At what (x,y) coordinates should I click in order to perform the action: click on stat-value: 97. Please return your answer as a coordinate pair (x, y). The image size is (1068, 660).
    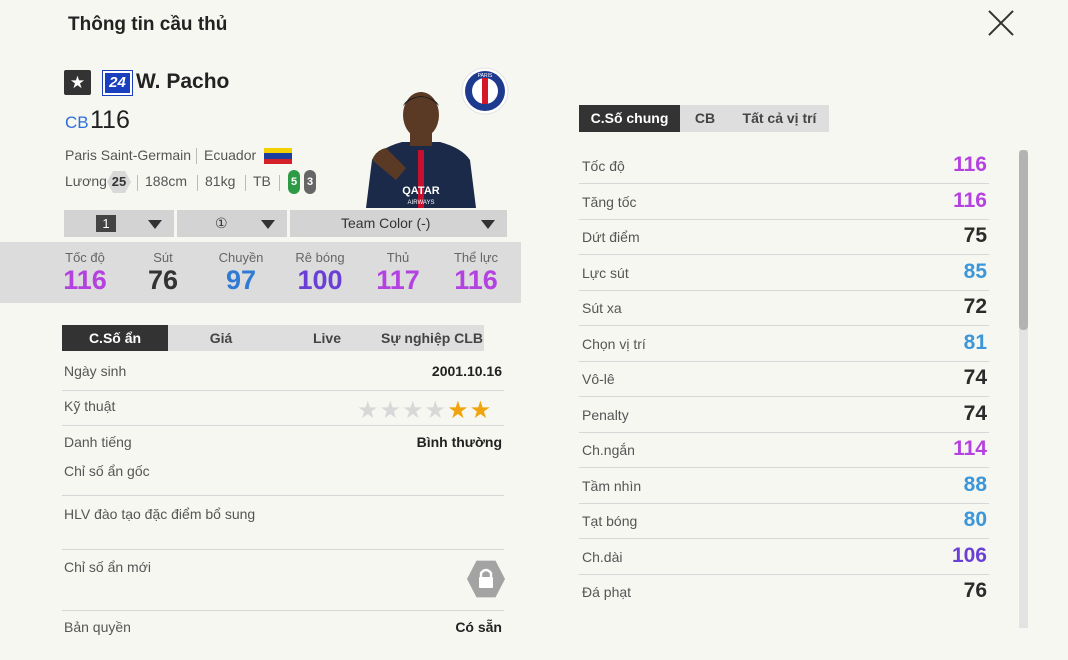
    Looking at the image, I should click on (241, 280).